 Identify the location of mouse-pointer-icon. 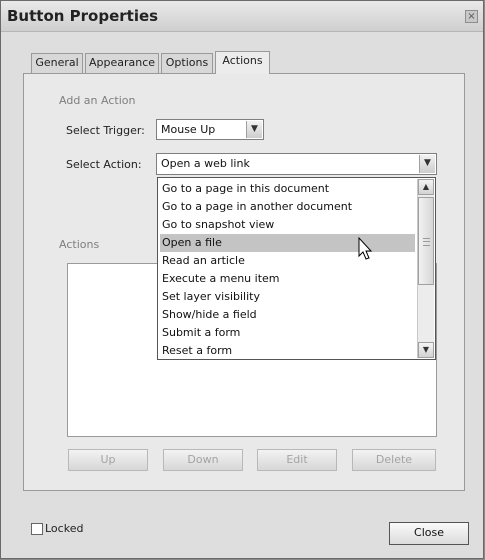
(365, 248).